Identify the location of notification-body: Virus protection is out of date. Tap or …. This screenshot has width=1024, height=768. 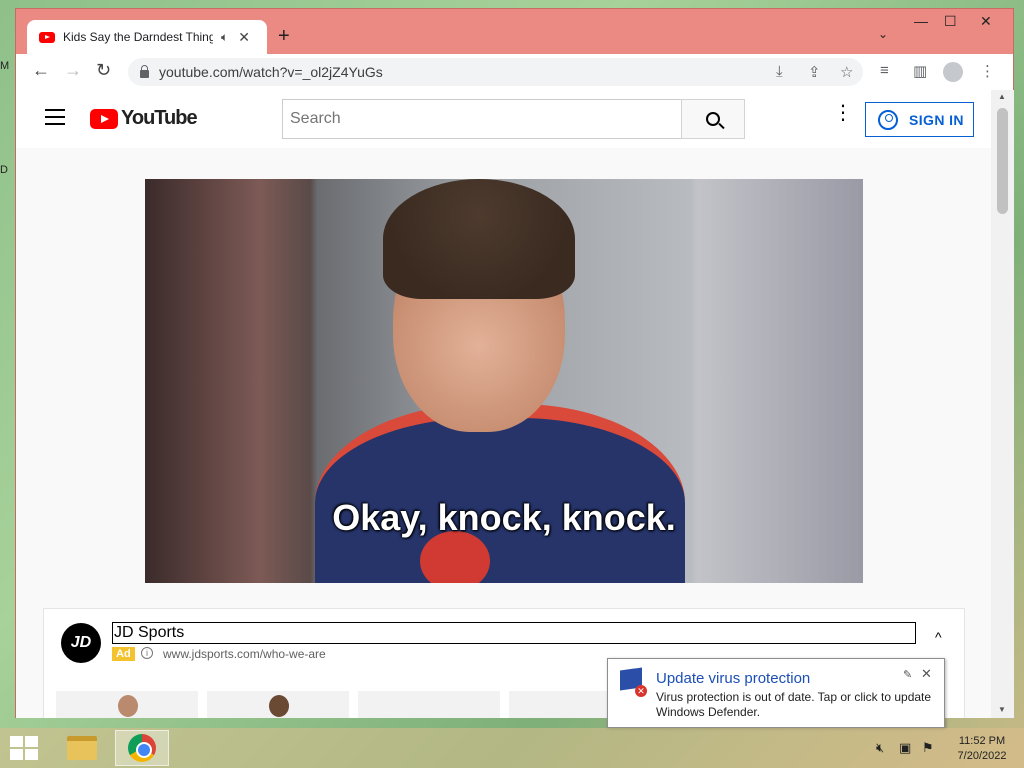
(797, 705).